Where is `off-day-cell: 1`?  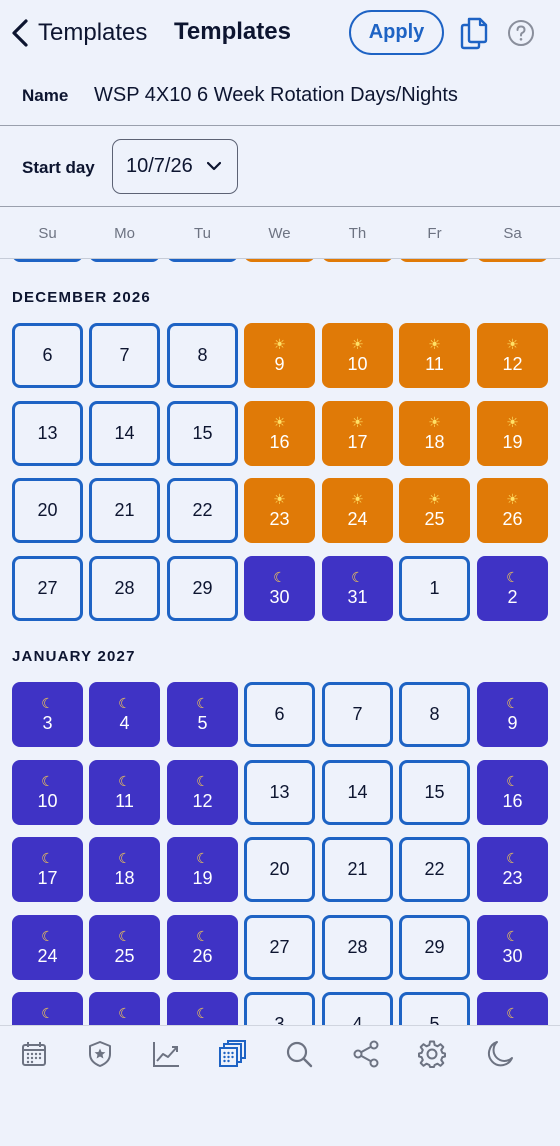 off-day-cell: 1 is located at coordinates (434, 588).